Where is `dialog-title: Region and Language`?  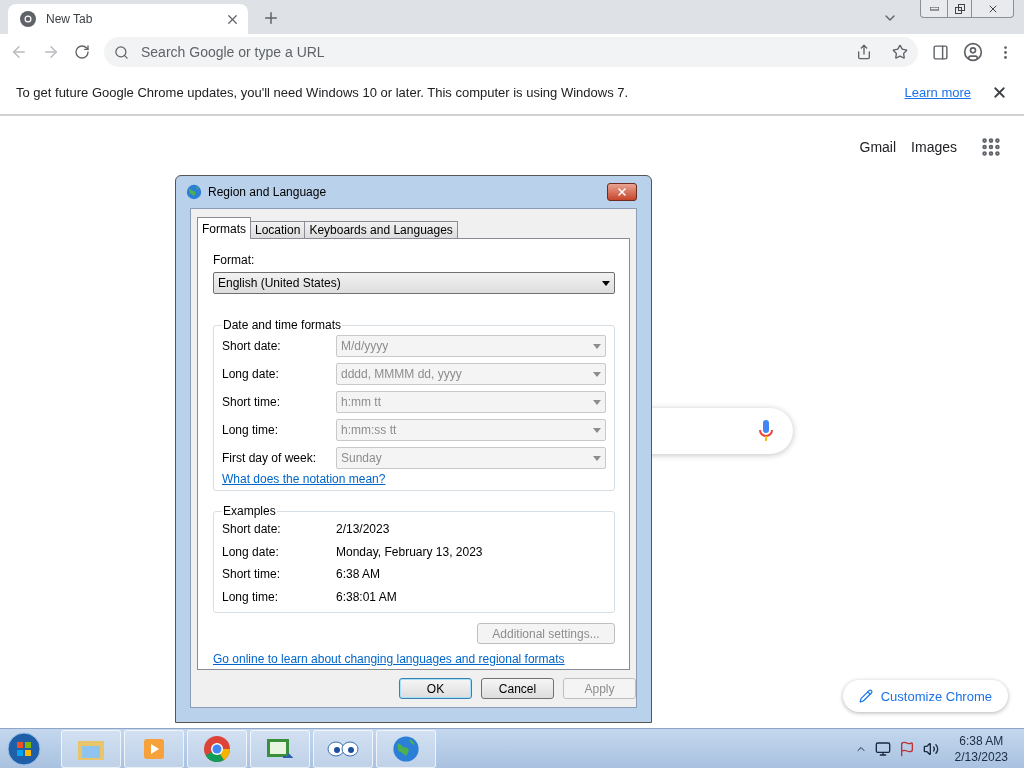
dialog-title: Region and Language is located at coordinates (268, 192).